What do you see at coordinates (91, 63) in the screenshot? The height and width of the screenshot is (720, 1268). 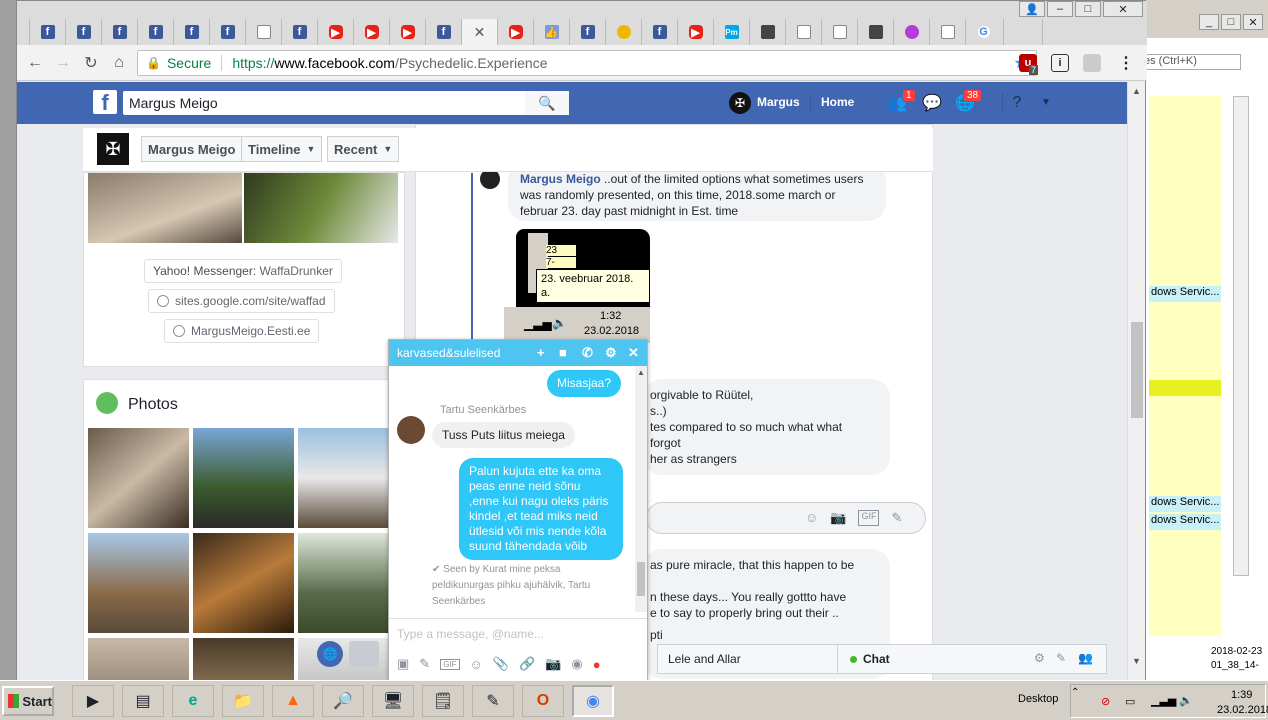 I see `reload-icon: ↻` at bounding box center [91, 63].